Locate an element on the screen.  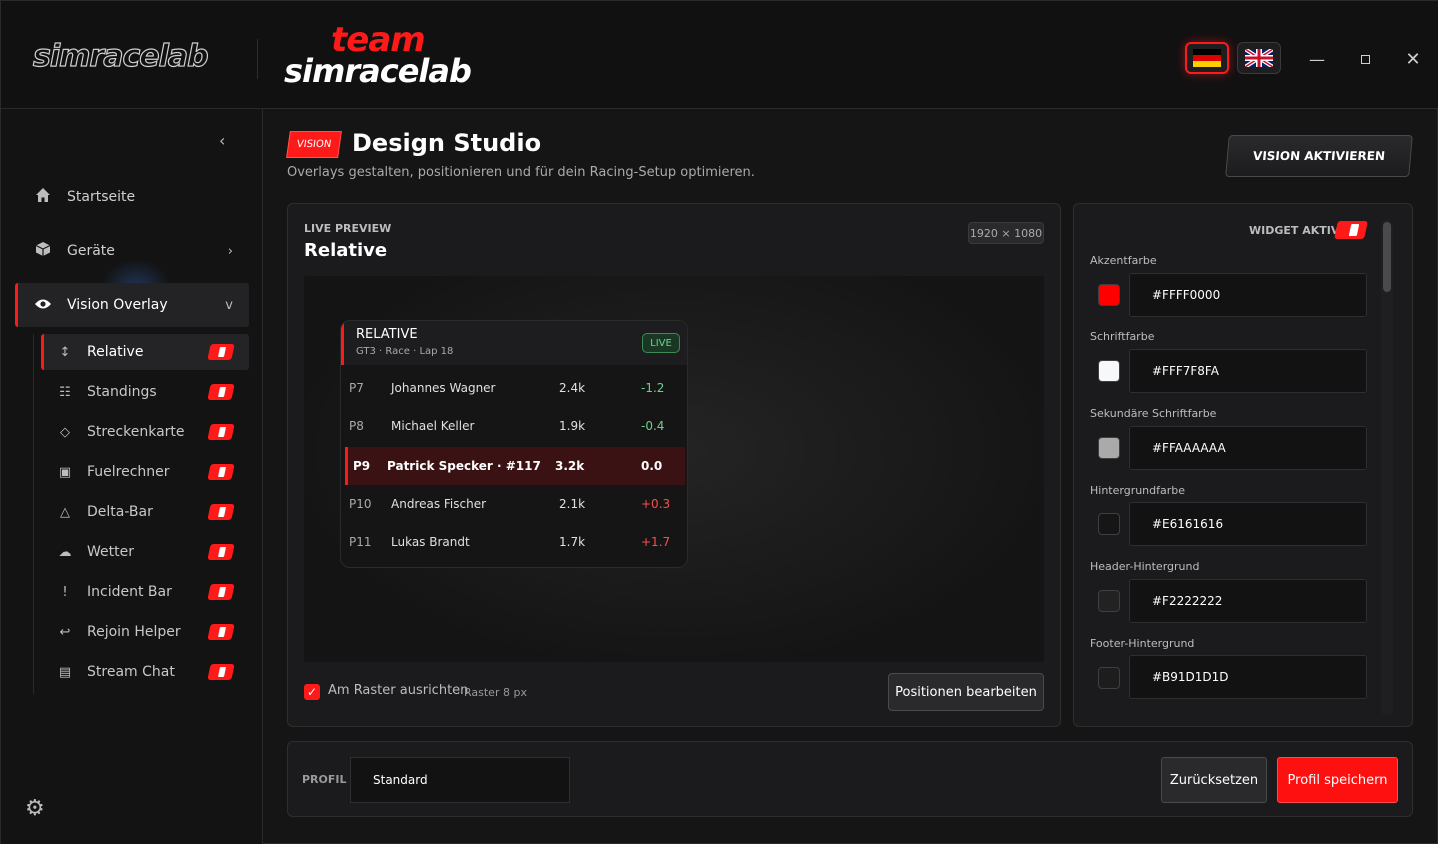
sidebar-subitem-rejoin-helper: ↩ Rejoin Helper is located at coordinates (145, 632).